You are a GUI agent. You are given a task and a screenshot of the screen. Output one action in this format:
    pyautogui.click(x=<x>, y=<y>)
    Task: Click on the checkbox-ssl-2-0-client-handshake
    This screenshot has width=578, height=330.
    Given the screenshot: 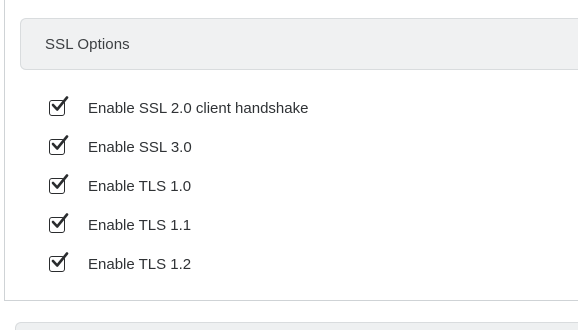 What is the action you would take?
    pyautogui.click(x=59, y=106)
    